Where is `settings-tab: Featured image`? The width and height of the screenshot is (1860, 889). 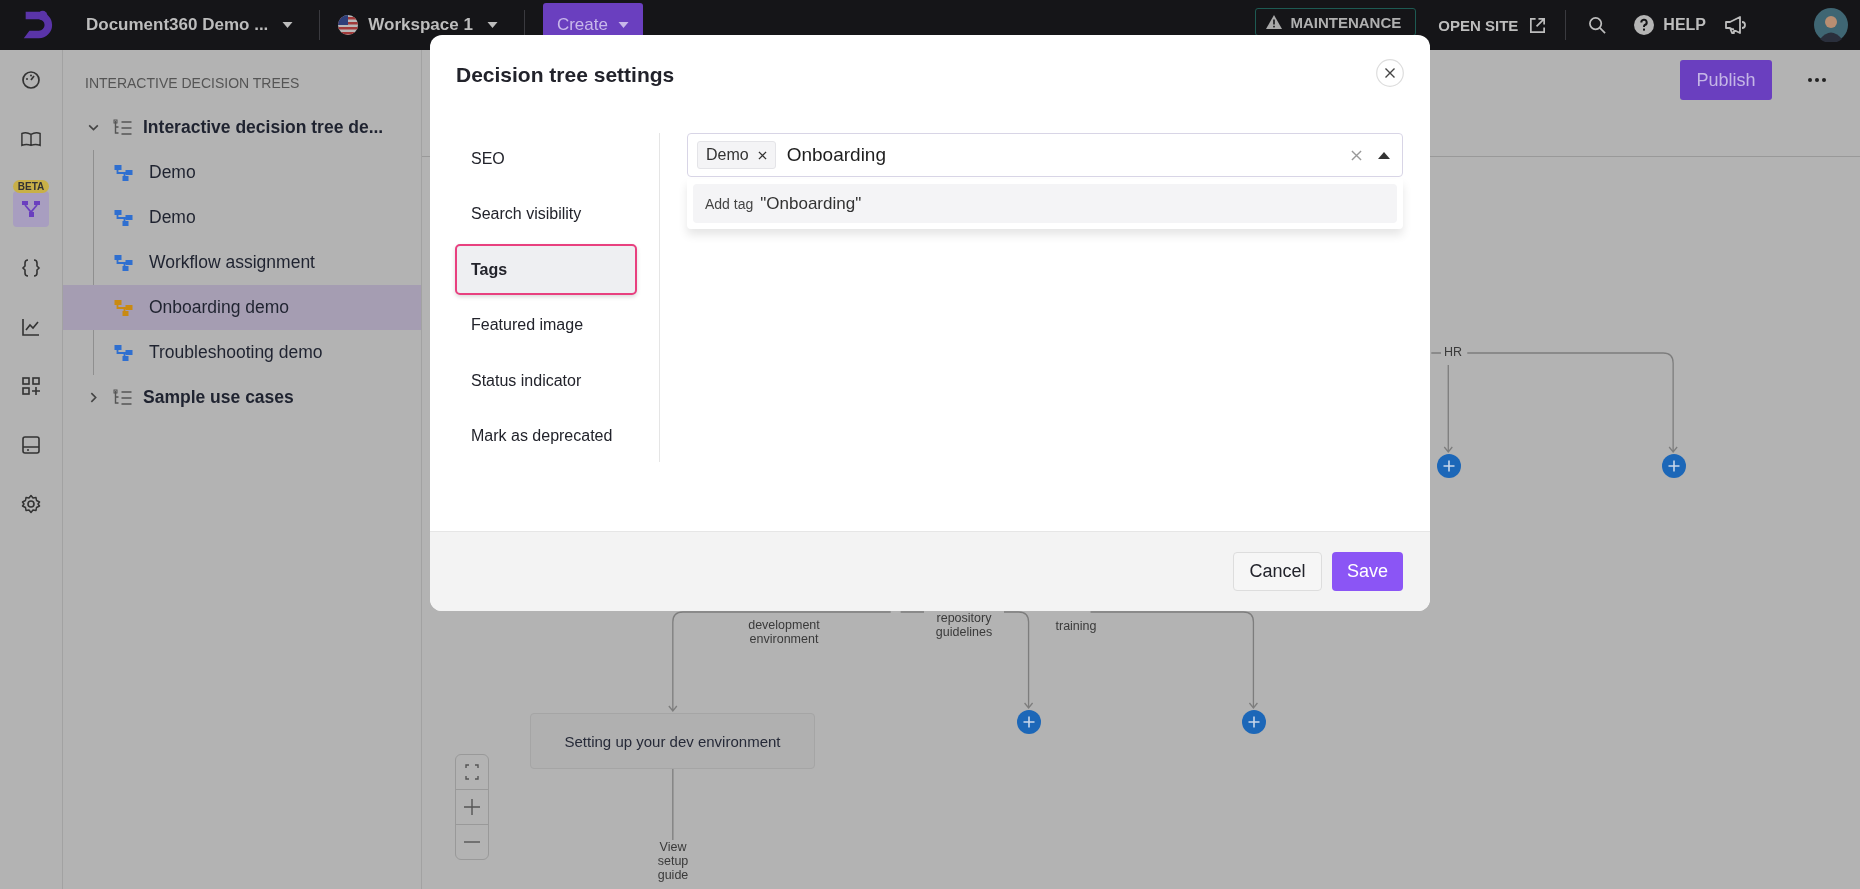
settings-tab: Featured image is located at coordinates (546, 325).